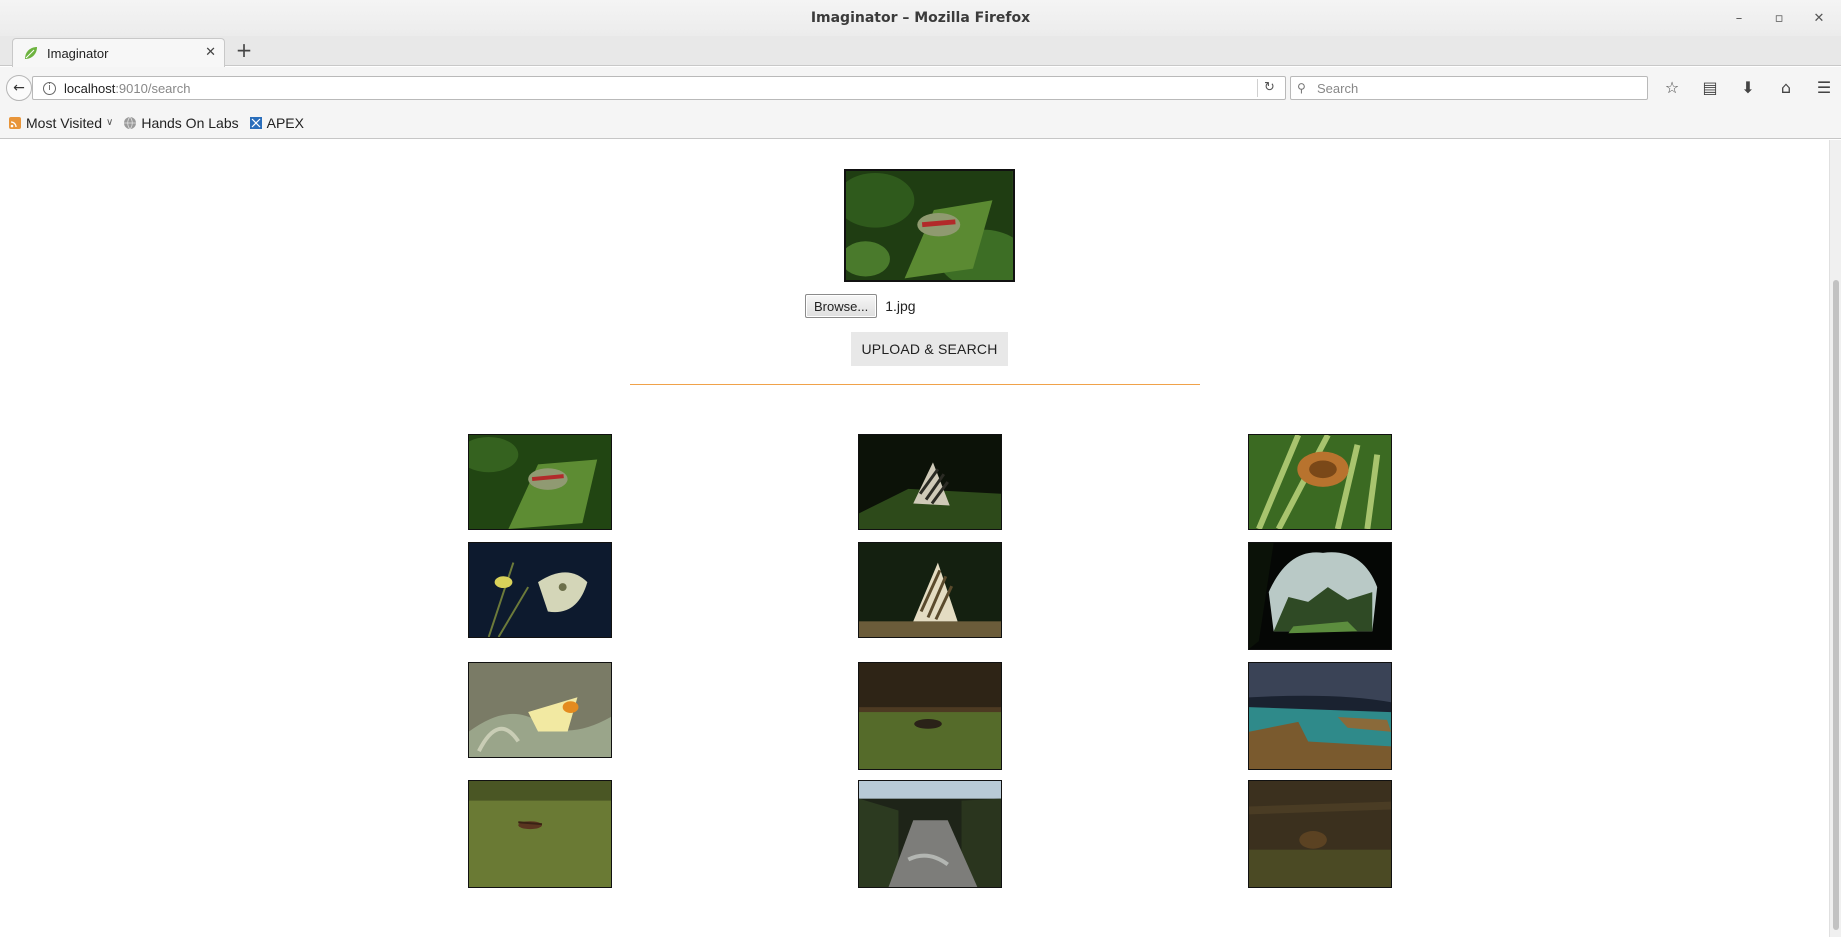 The image size is (1841, 937). Describe the element at coordinates (49, 88) in the screenshot. I see `info-icon: i` at that location.